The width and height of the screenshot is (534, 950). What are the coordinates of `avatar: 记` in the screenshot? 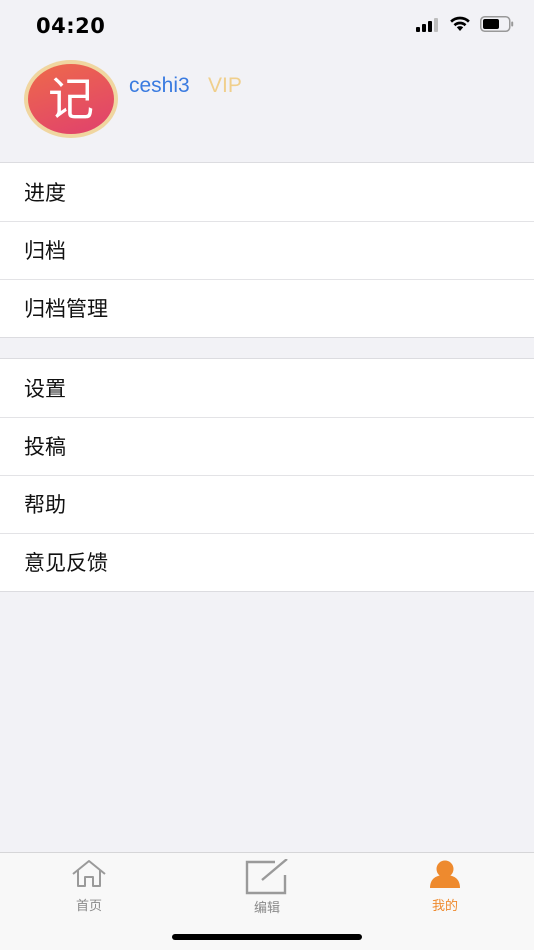 It's located at (71, 99).